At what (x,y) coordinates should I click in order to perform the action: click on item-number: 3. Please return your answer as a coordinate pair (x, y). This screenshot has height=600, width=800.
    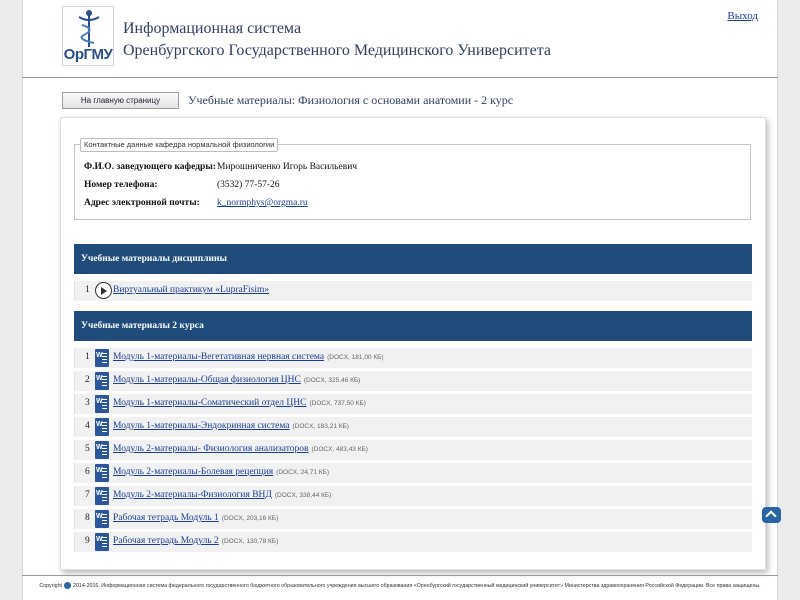
    Looking at the image, I should click on (87, 403).